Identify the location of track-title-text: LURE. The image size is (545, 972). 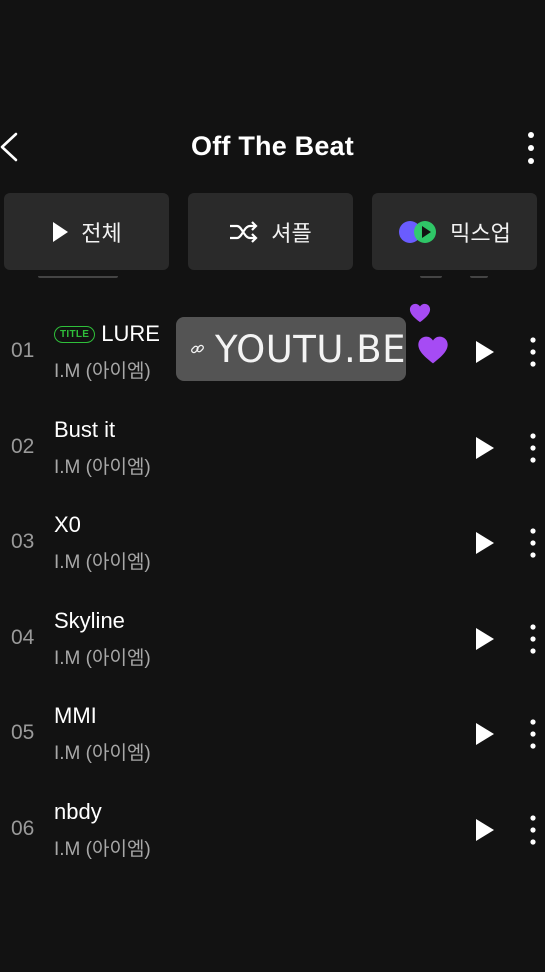
(130, 333).